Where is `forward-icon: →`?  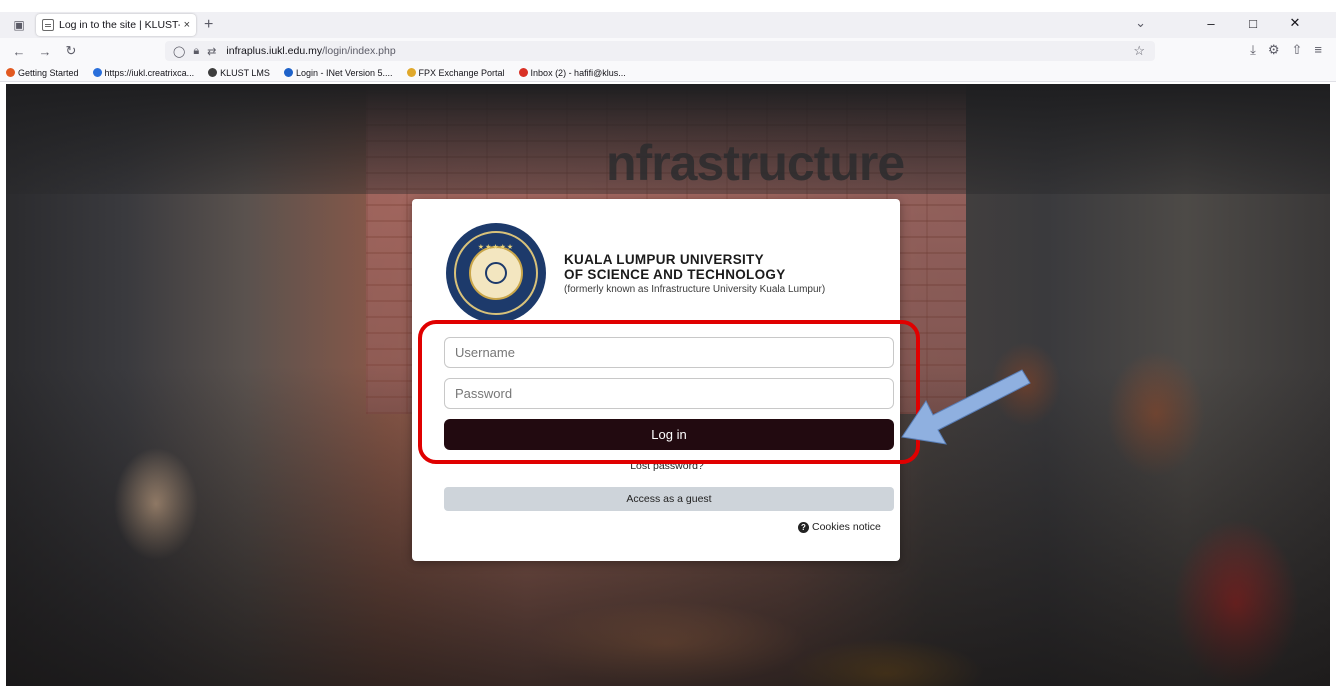 forward-icon: → is located at coordinates (45, 51).